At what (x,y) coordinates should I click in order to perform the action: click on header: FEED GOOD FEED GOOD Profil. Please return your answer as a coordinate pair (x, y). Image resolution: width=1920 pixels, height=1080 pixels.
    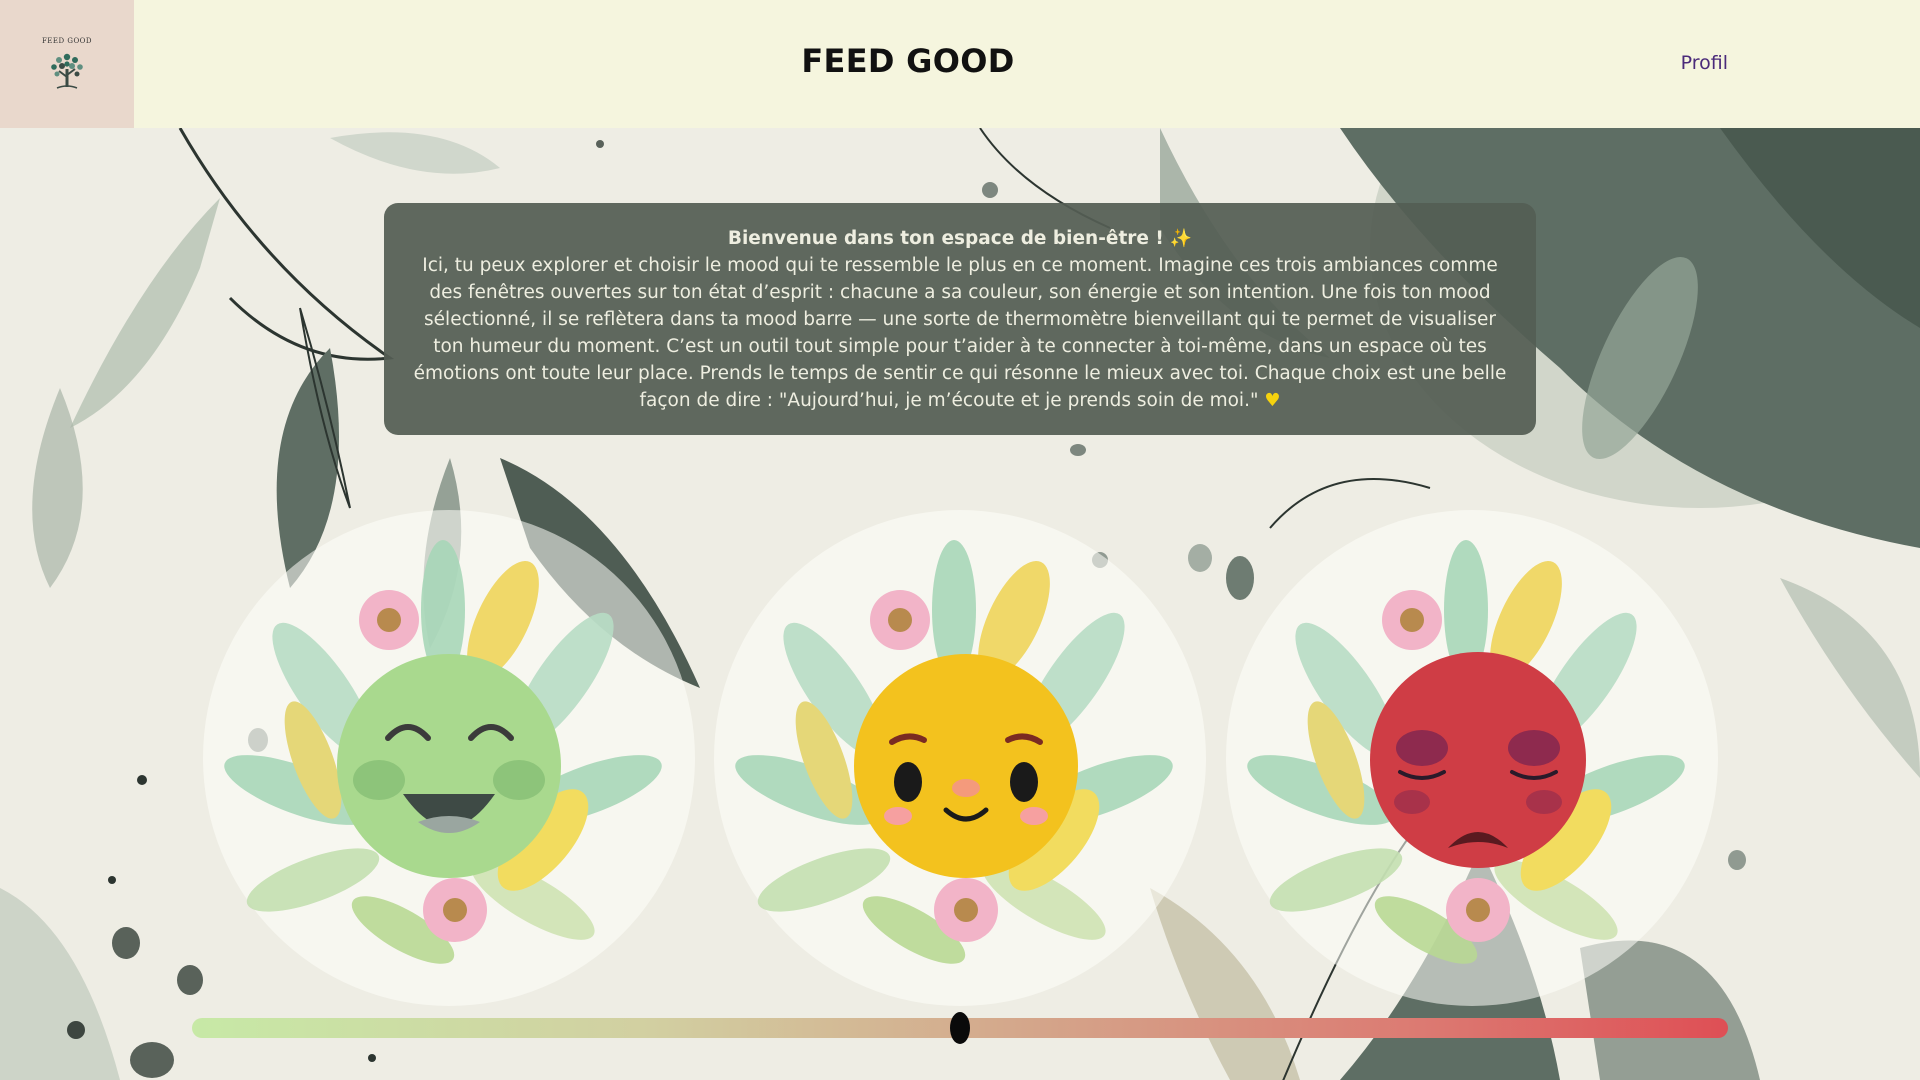
    Looking at the image, I should click on (960, 64).